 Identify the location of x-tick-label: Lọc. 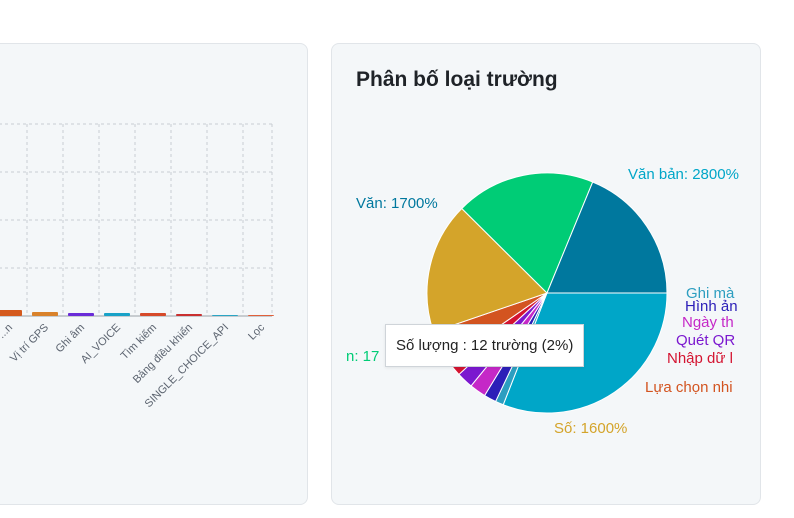
(256, 331).